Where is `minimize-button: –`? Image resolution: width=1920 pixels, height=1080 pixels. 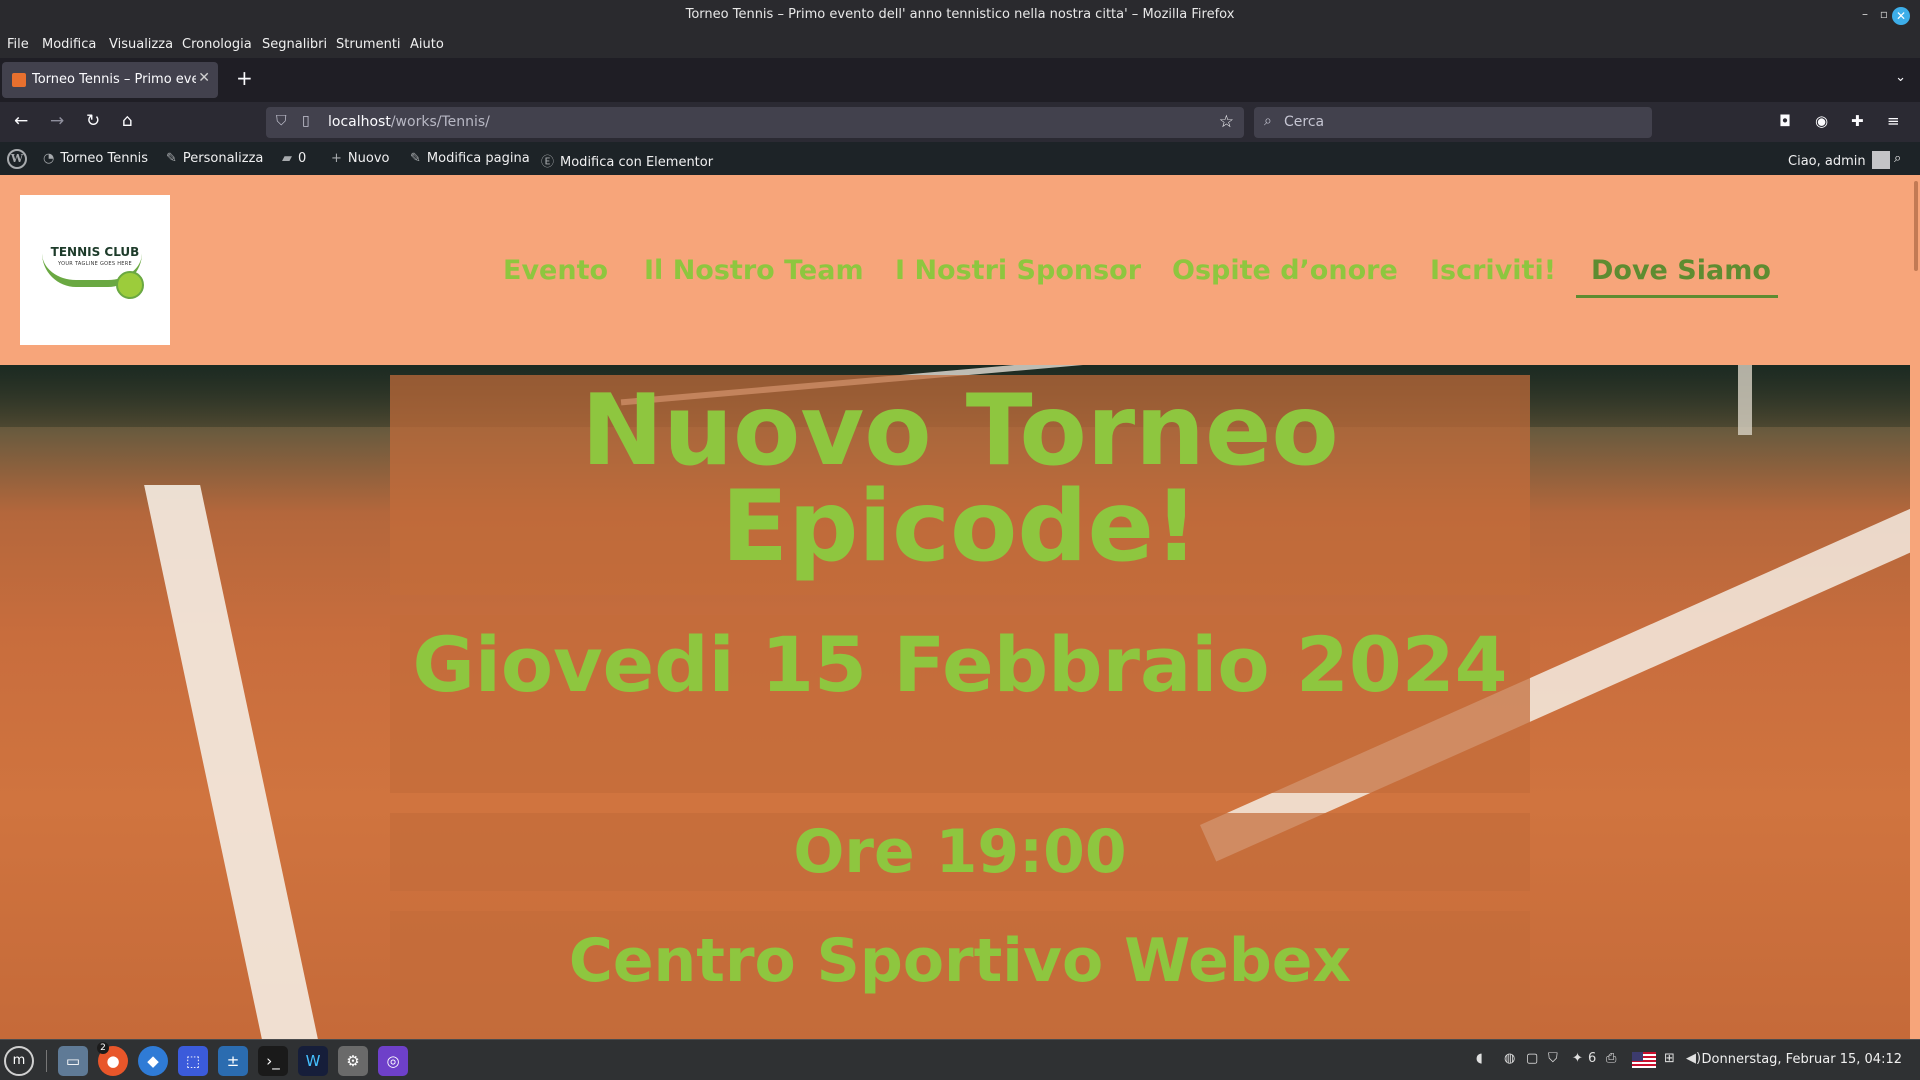 minimize-button: – is located at coordinates (1865, 14).